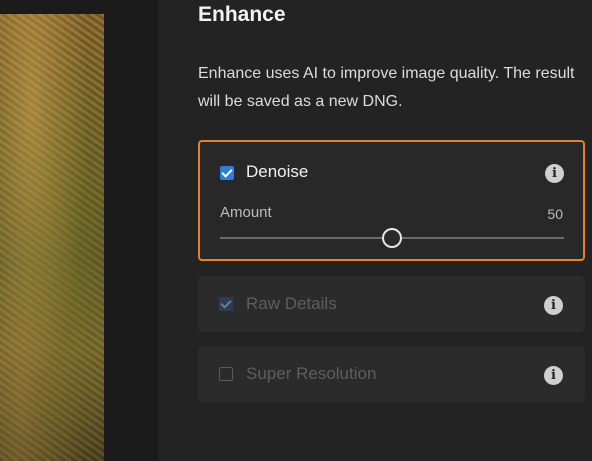  Describe the element at coordinates (391, 374) in the screenshot. I see `super-resolution-card: Super Resolution i` at that location.